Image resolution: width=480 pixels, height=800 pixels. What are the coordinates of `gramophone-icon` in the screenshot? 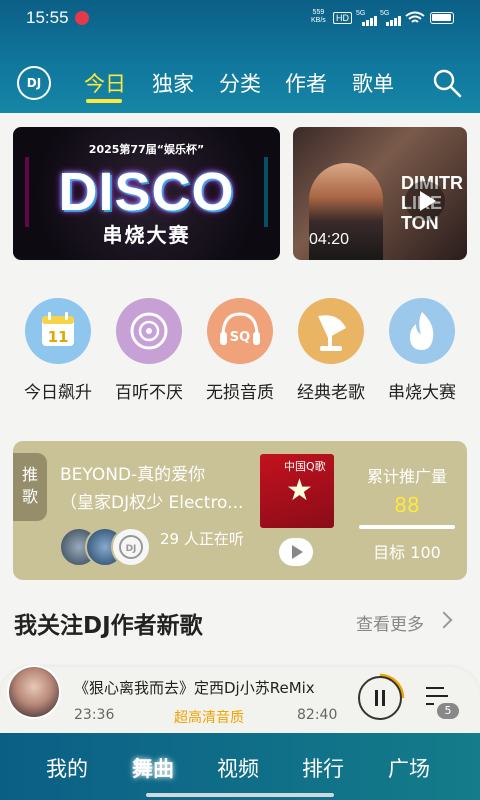 It's located at (331, 331).